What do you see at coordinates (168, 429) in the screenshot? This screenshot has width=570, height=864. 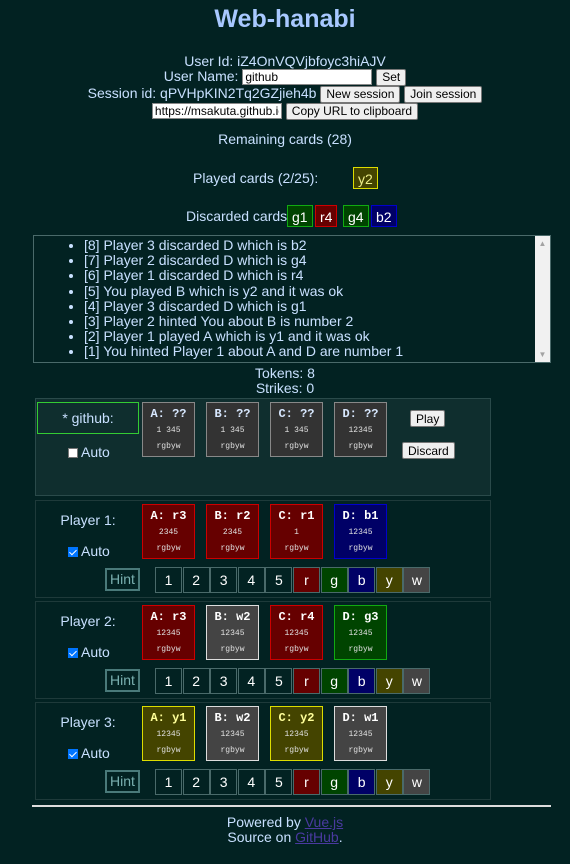 I see `hand-card: A: ?? 1 345 rgbyw` at bounding box center [168, 429].